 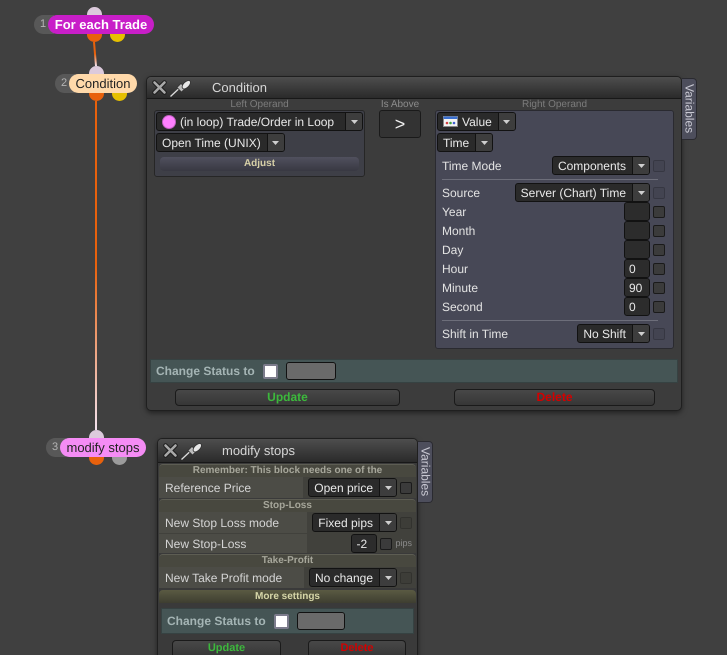 I want to click on section-heading: Take-Profit, so click(x=287, y=561).